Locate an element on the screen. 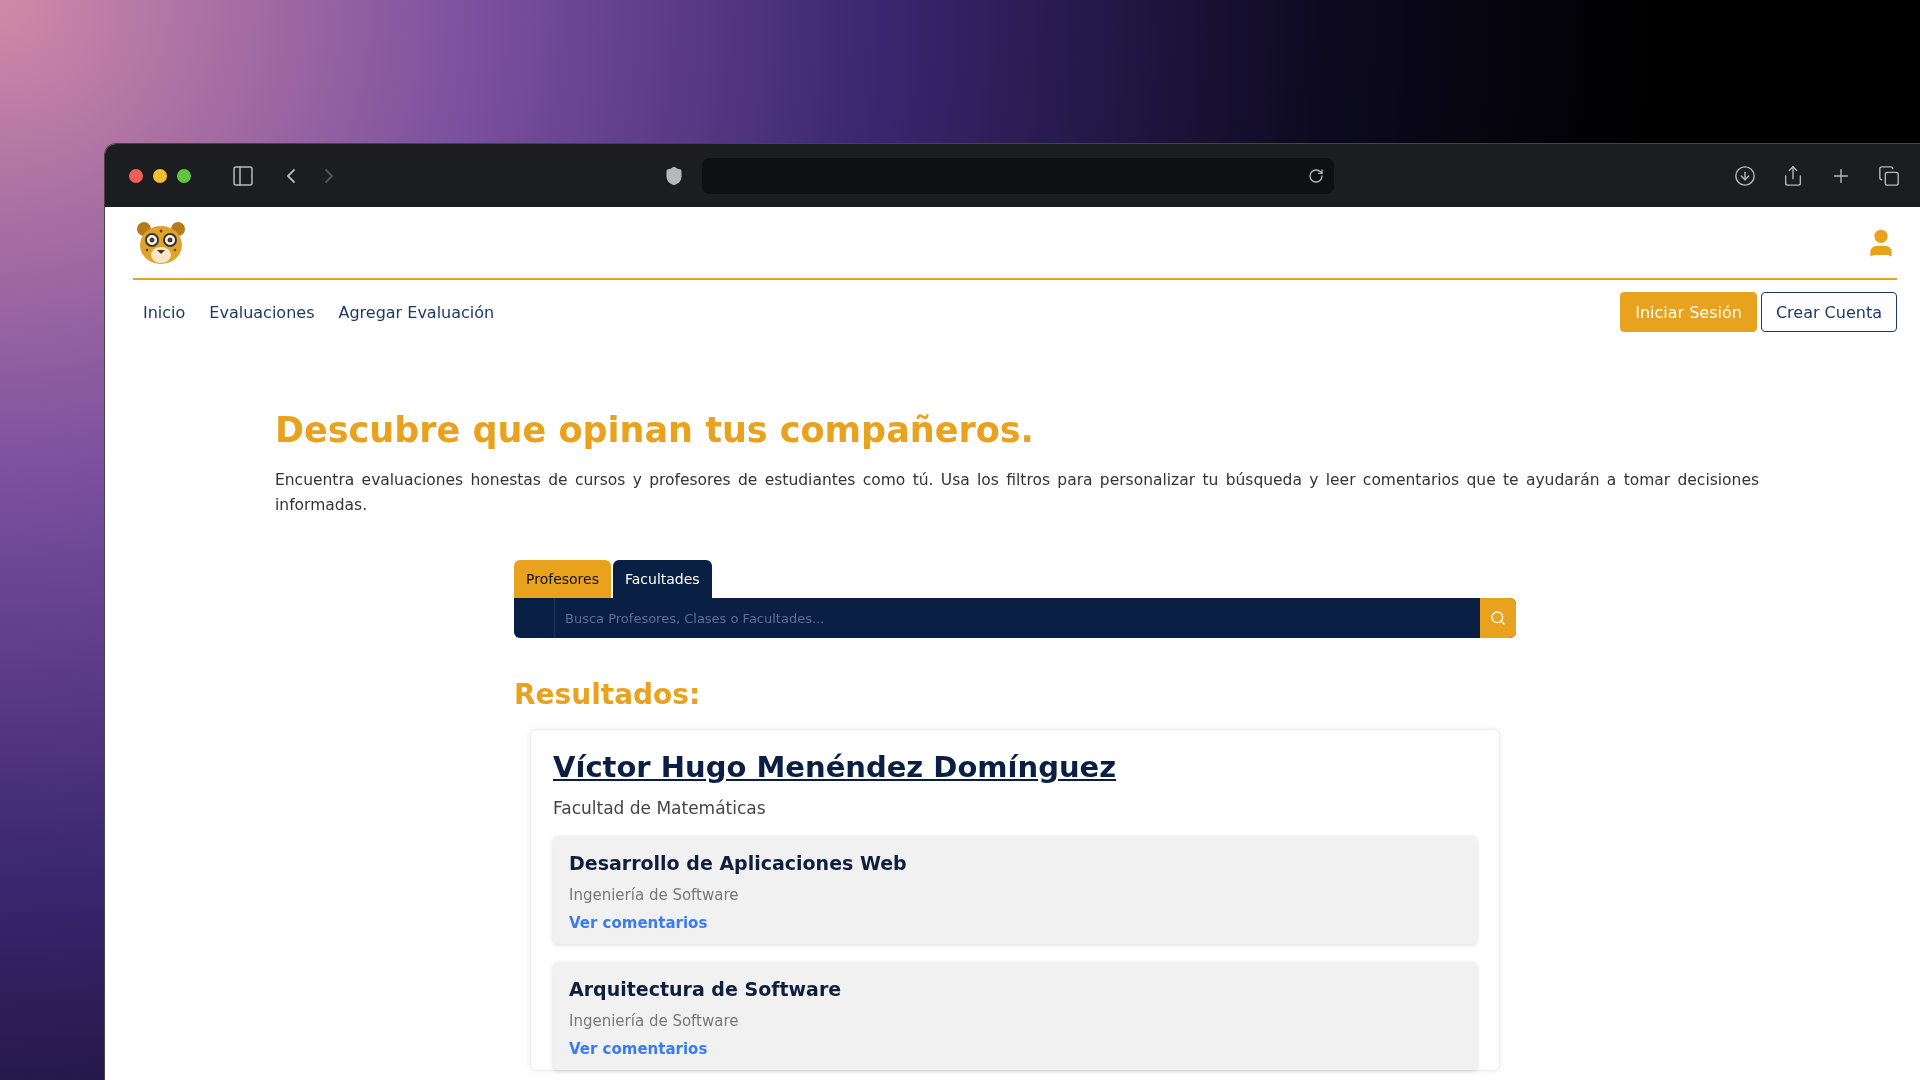 The height and width of the screenshot is (1080, 1920). results-heading: Resultados: is located at coordinates (608, 694).